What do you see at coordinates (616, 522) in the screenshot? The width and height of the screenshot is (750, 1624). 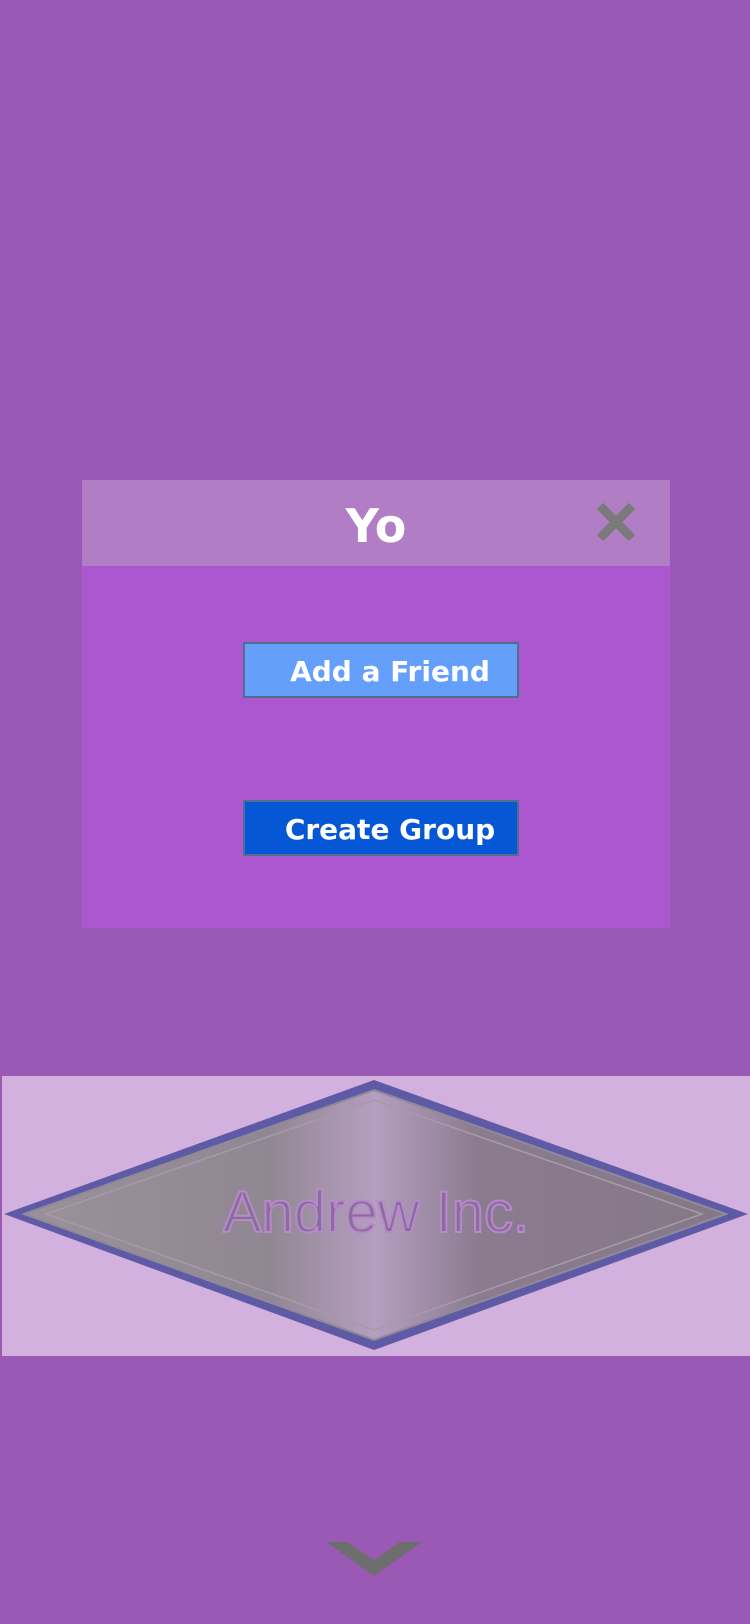 I see `close-icon` at bounding box center [616, 522].